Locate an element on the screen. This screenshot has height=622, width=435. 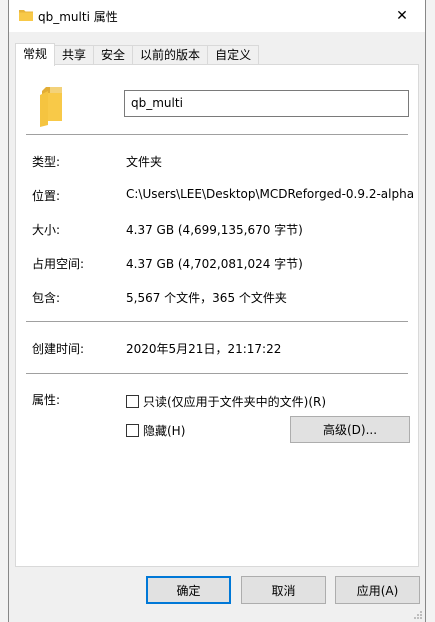
type-value: 文件夹 is located at coordinates (144, 162).